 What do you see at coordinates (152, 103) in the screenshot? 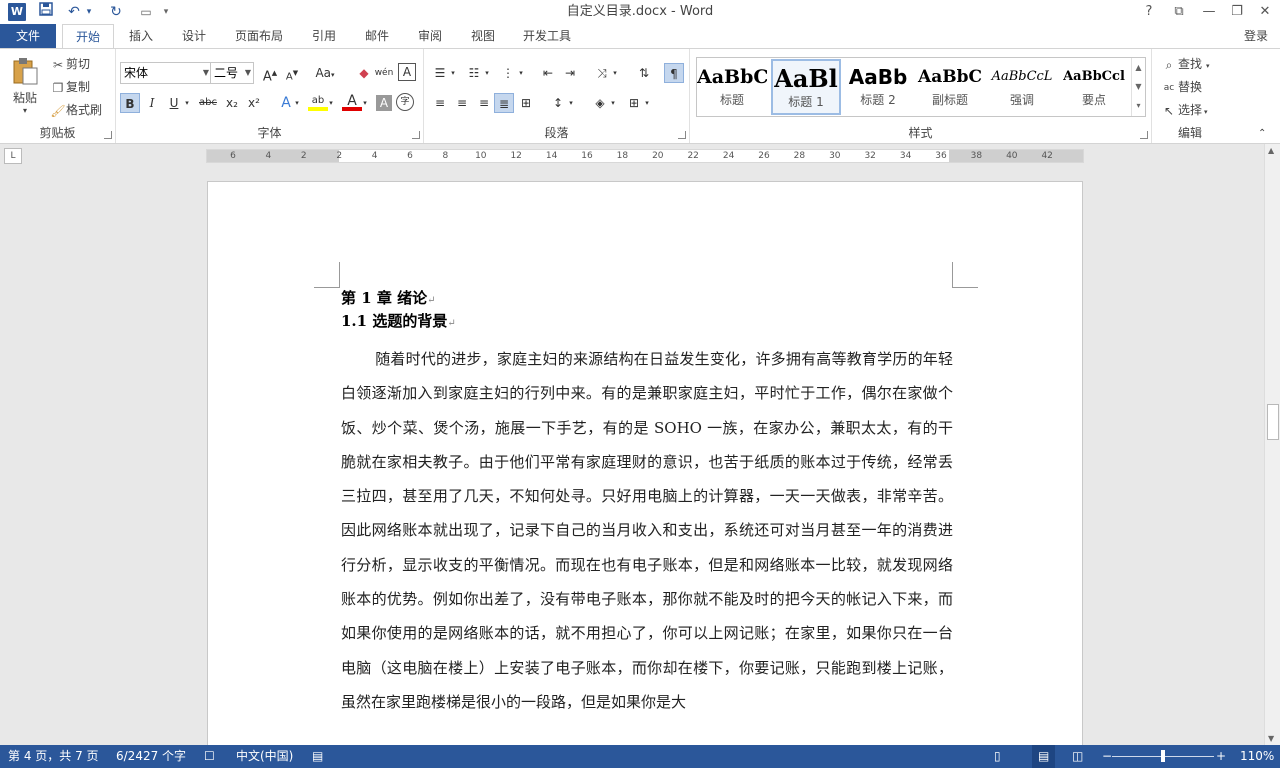
I see `italic-button: I` at bounding box center [152, 103].